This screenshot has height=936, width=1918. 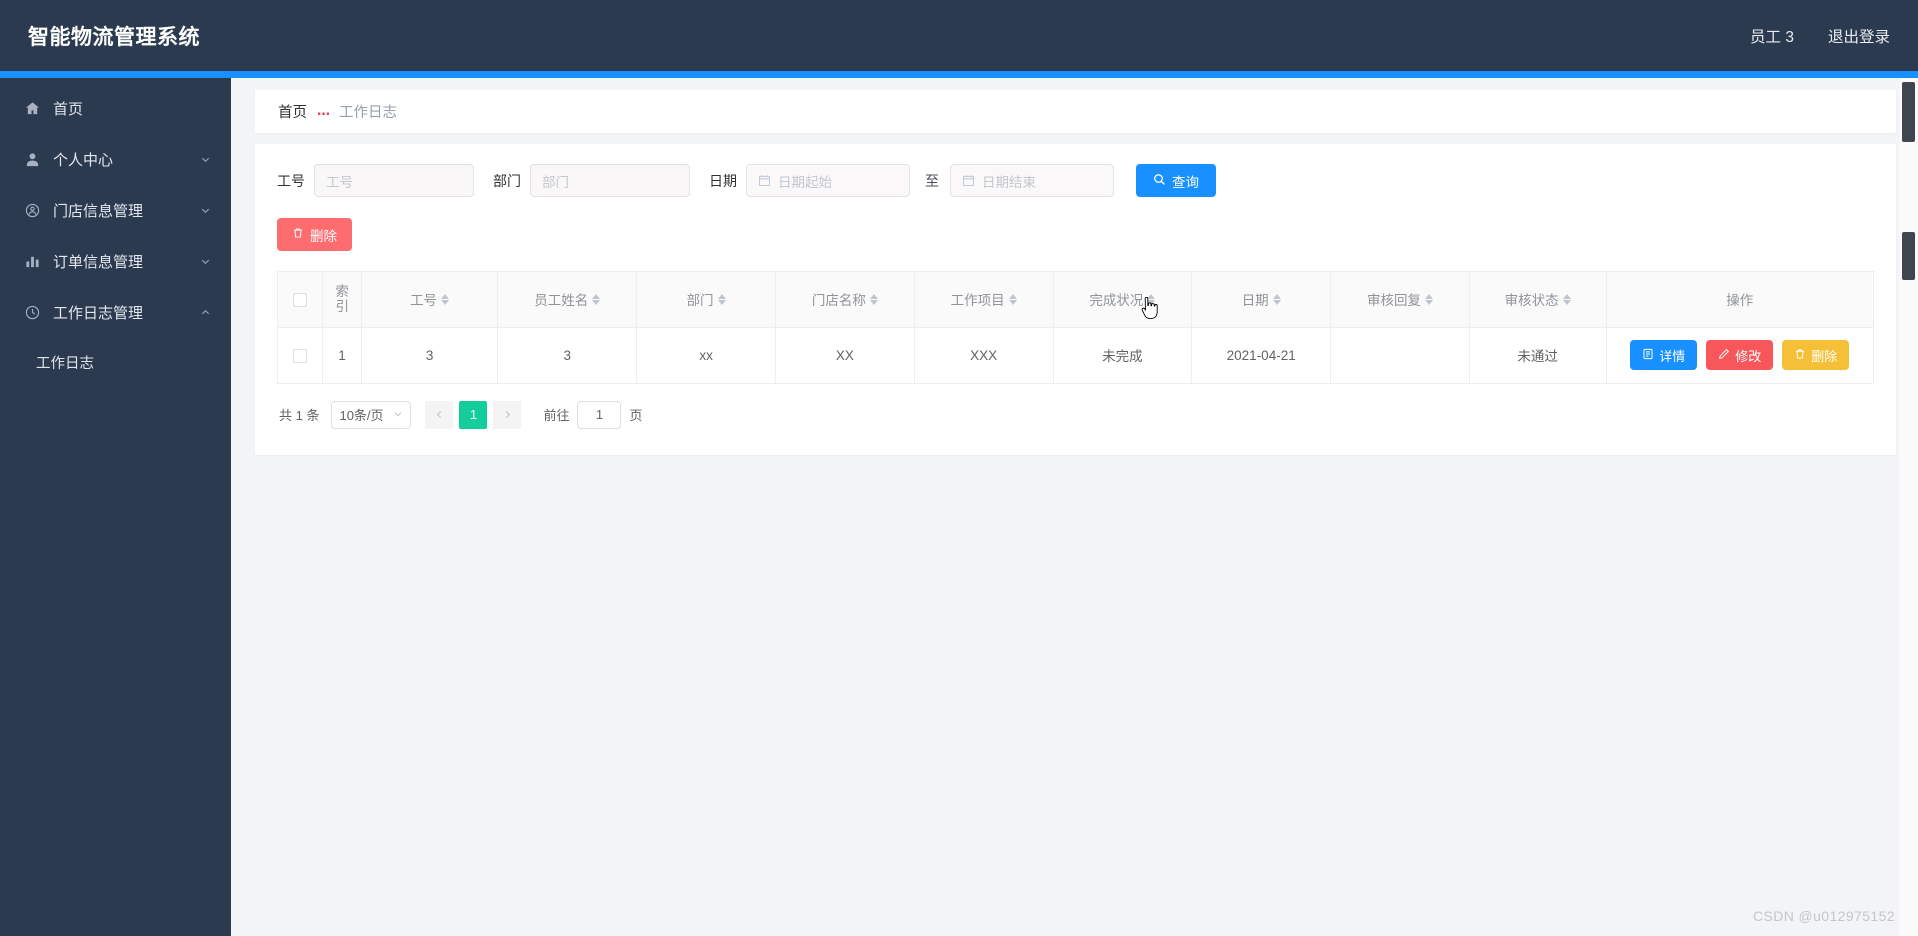 What do you see at coordinates (1672, 356) in the screenshot?
I see `row-detail-label: 详情` at bounding box center [1672, 356].